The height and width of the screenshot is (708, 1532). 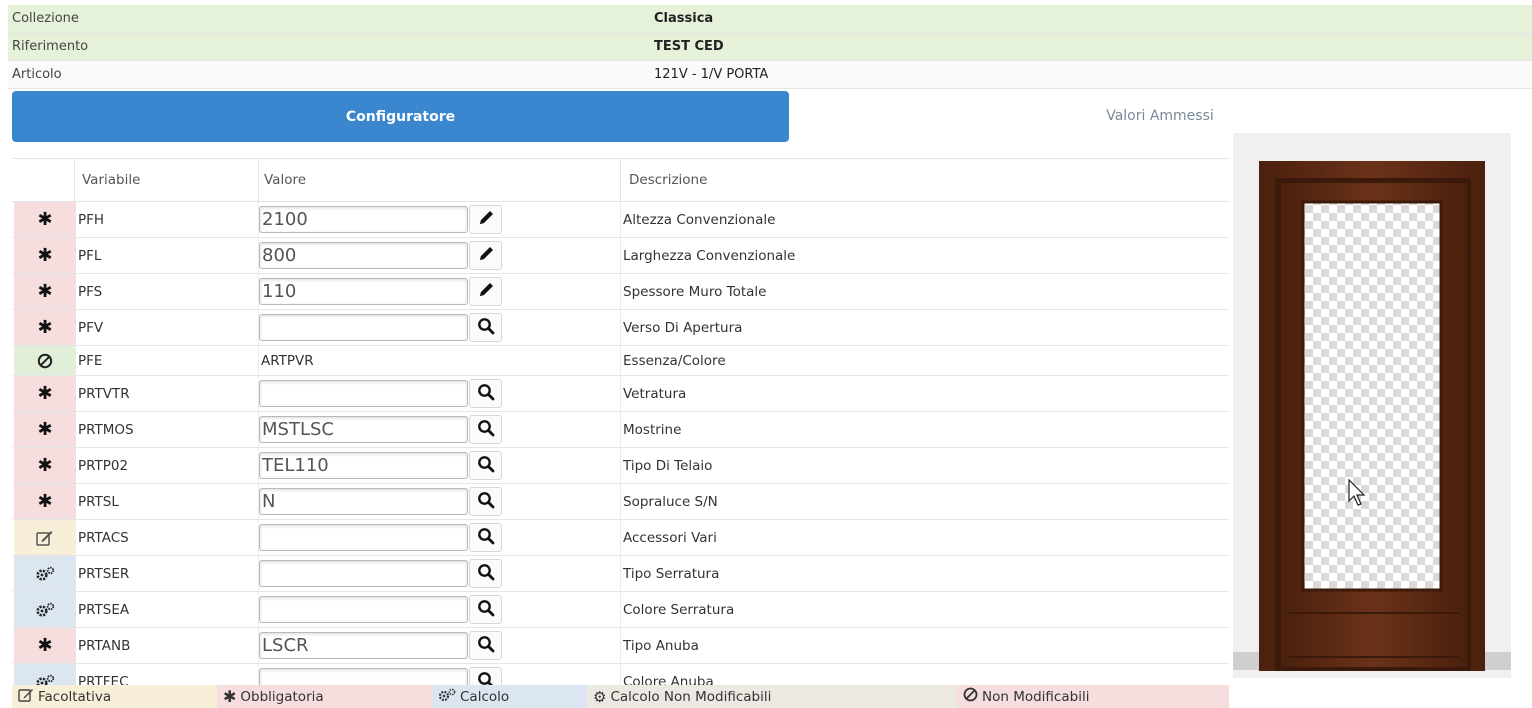 I want to click on value-input: 110, so click(x=363, y=291).